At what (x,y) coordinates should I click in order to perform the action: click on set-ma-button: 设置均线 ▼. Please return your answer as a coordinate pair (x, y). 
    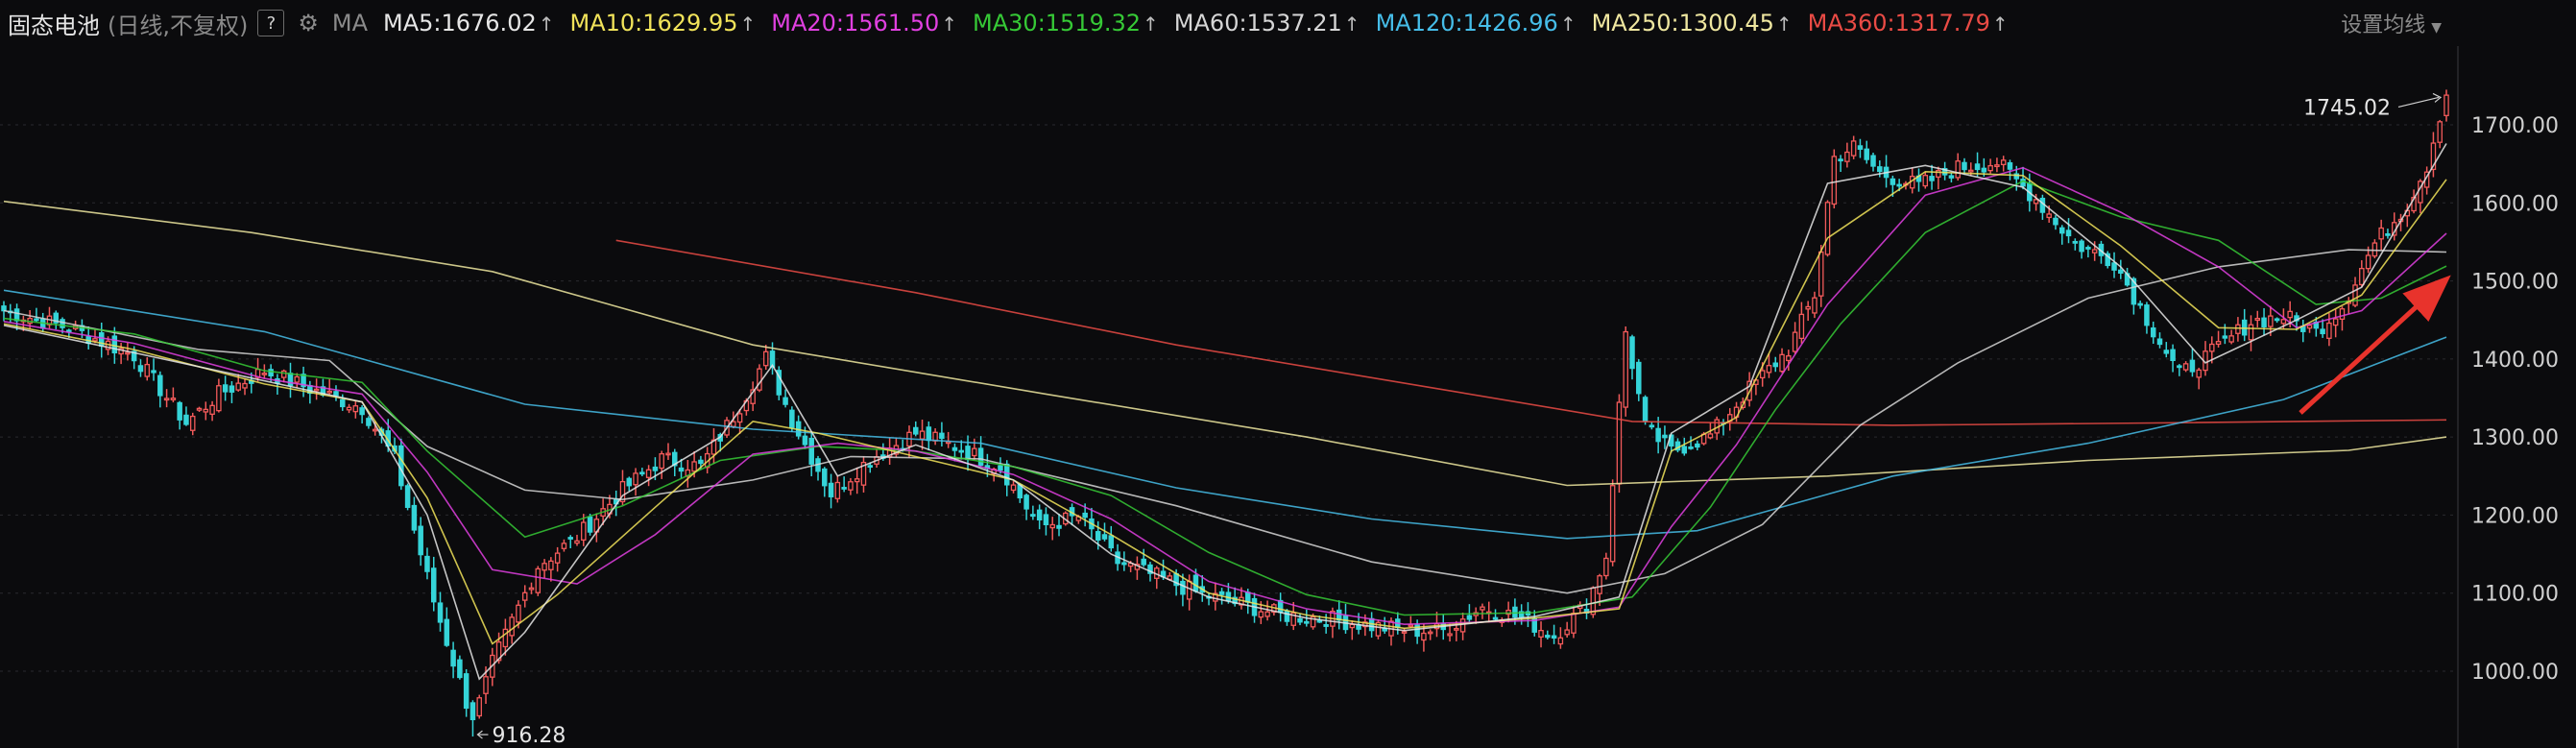
    Looking at the image, I should click on (2391, 23).